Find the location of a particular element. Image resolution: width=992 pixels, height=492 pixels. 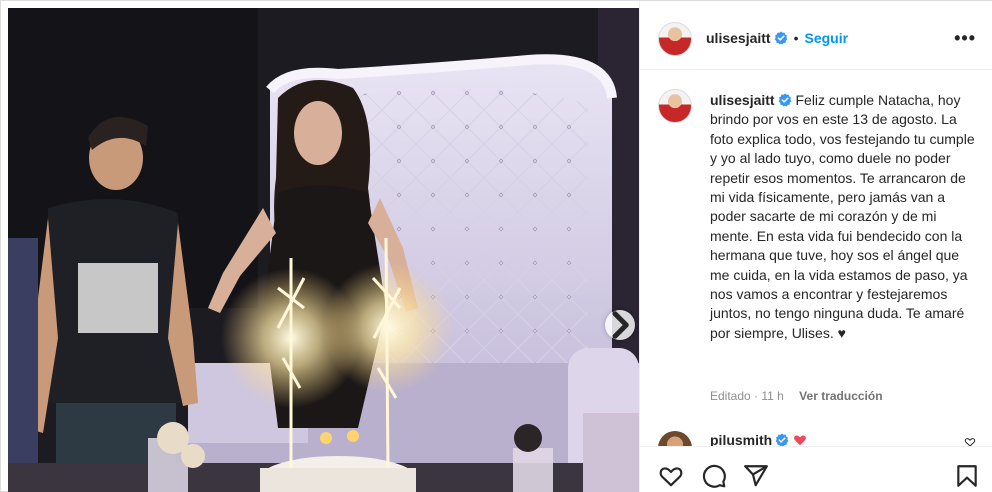

comment-item: pilusmith is located at coordinates (816, 436).